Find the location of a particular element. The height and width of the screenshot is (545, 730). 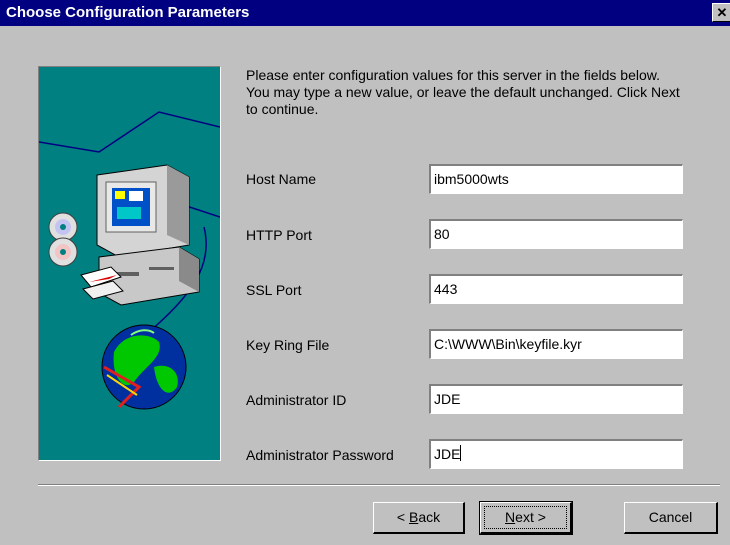

http-port-label: HTTP Port is located at coordinates (279, 235).